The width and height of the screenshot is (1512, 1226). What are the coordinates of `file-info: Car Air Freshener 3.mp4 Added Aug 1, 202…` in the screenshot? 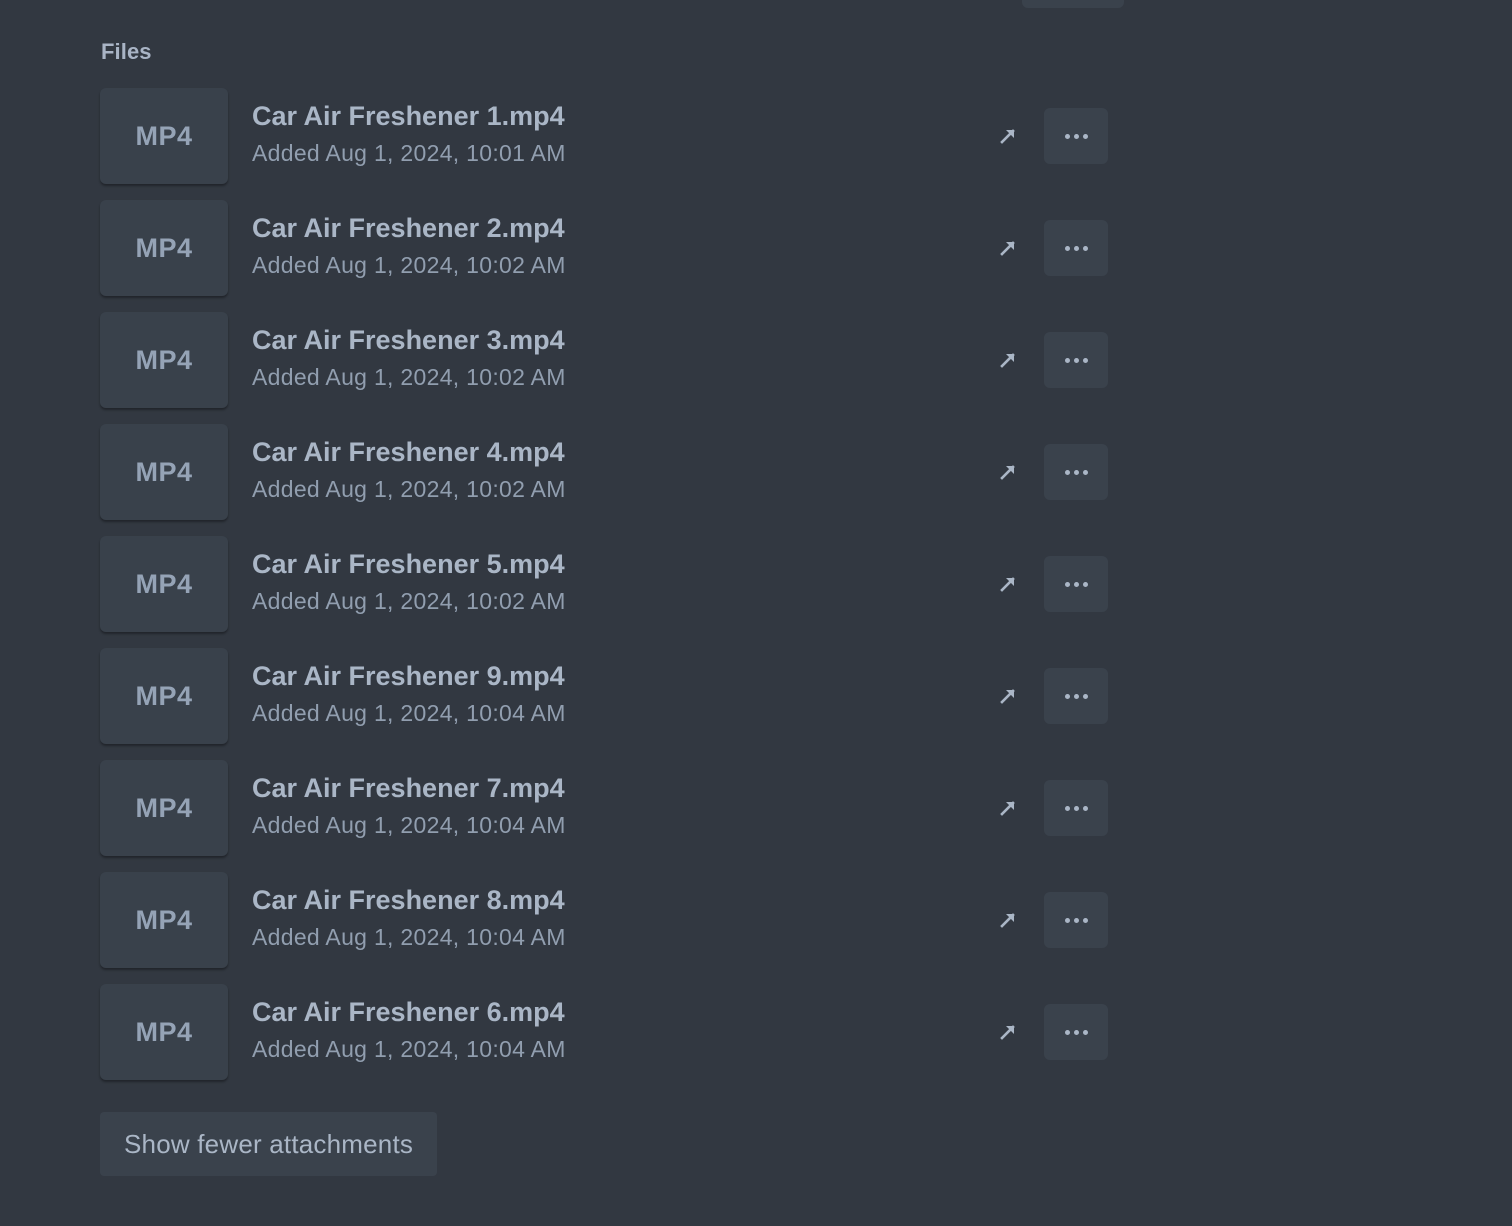 It's located at (409, 357).